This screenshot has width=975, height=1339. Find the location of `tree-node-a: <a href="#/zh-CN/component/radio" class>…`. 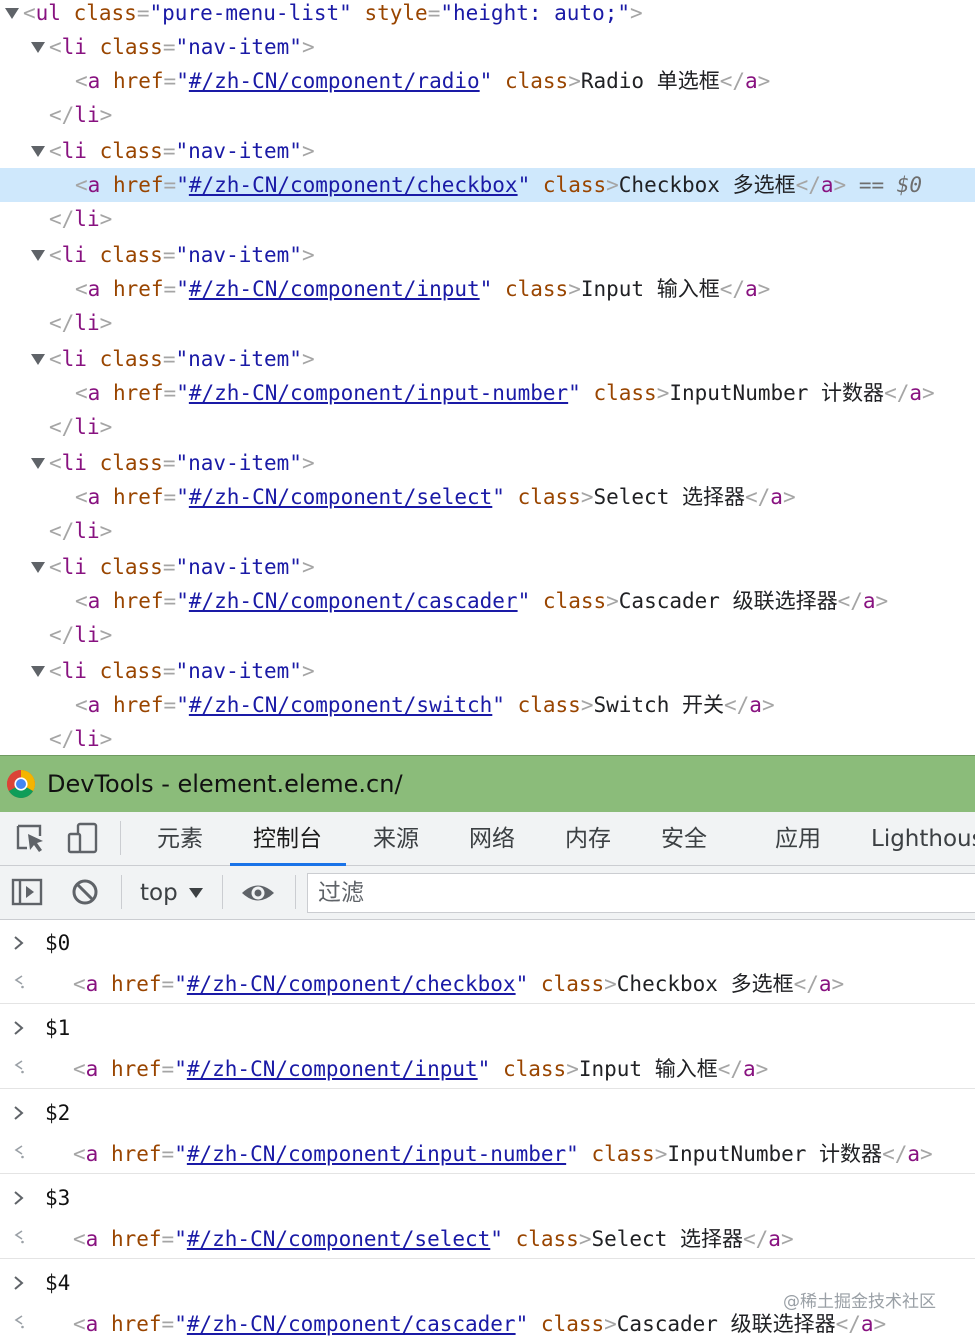

tree-node-a: <a href="#/zh-CN/component/radio" class>… is located at coordinates (487, 81).